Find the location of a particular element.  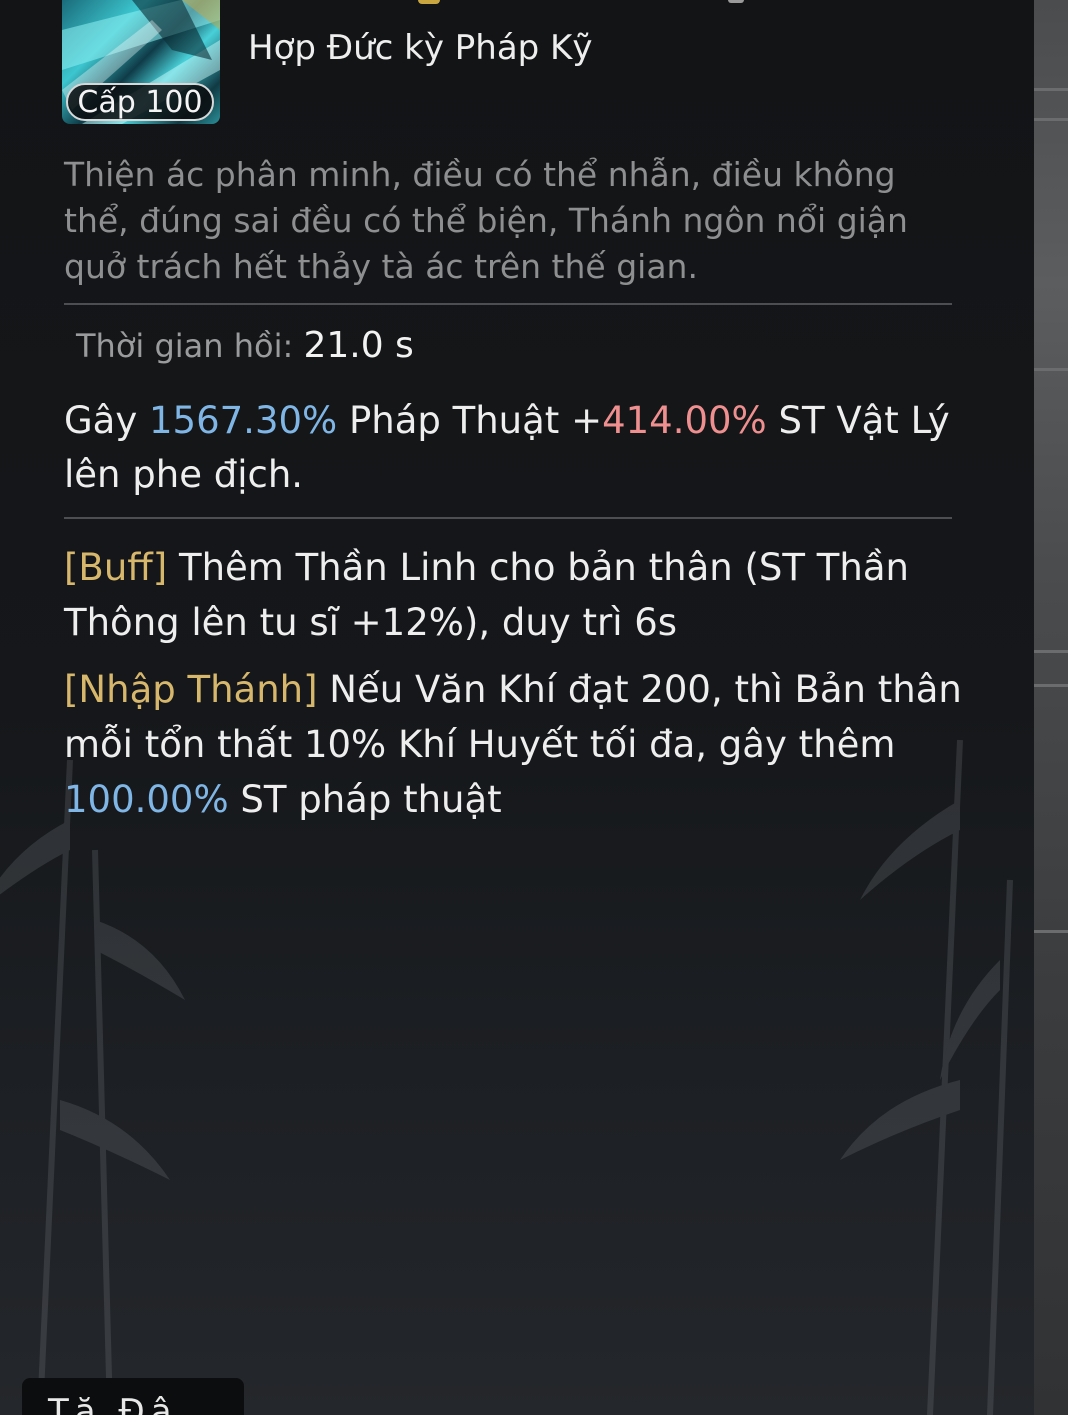

passive-tag: [Nhập Thánh] is located at coordinates (191, 689).